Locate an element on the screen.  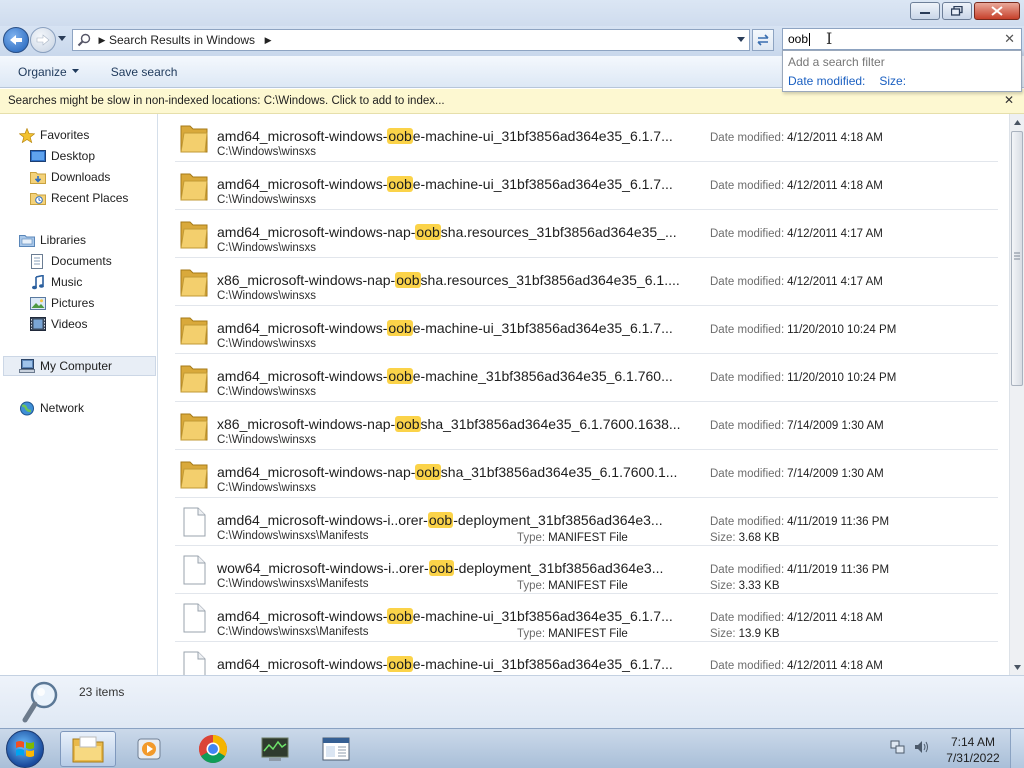
refresh-button is located at coordinates (763, 40).